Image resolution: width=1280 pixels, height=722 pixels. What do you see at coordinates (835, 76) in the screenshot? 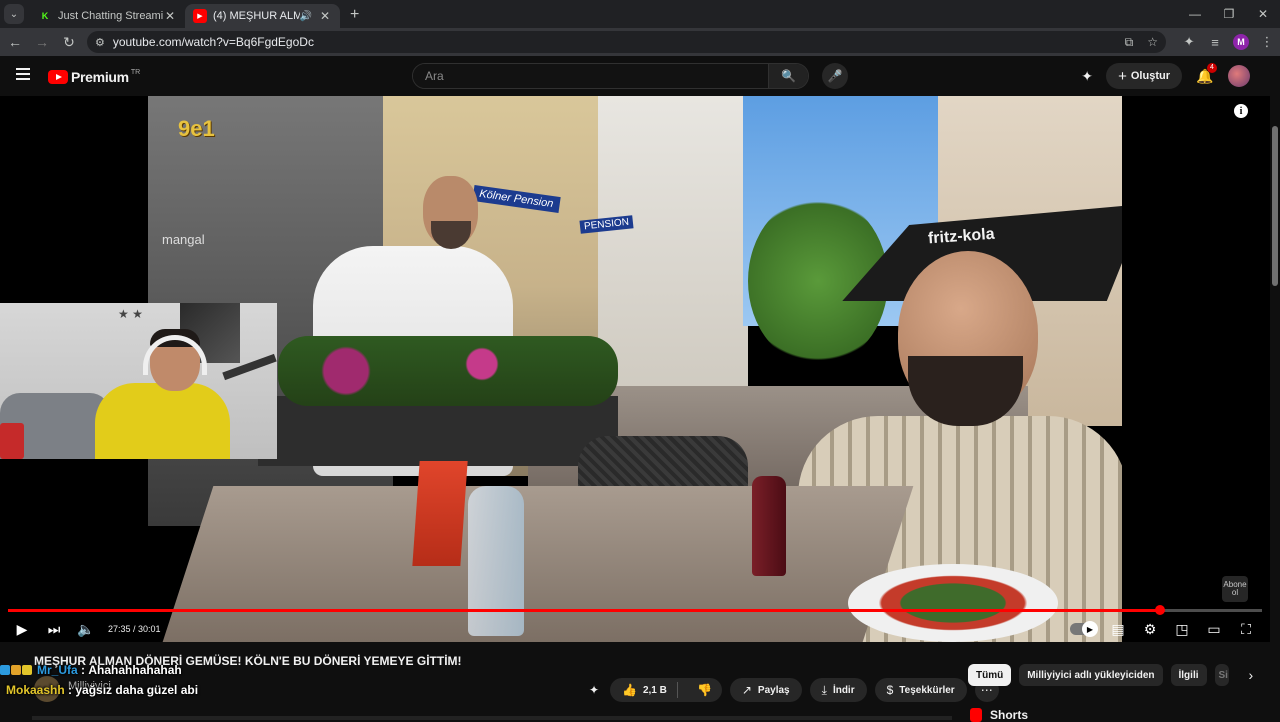
I see `voice-search-icon: 🎤` at bounding box center [835, 76].